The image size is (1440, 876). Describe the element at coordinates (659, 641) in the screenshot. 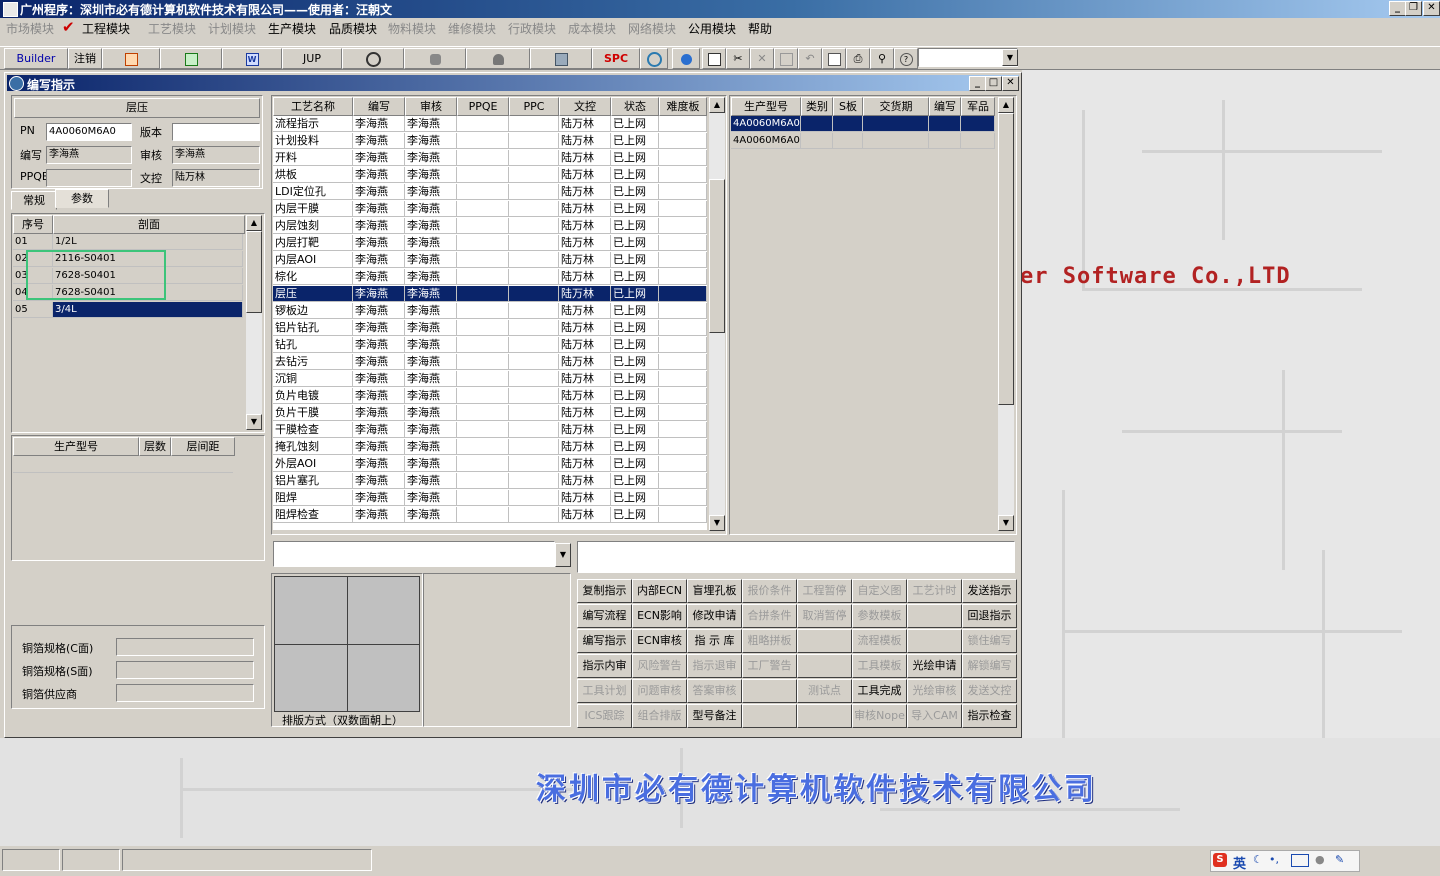

I see `command-button: ECN审核` at that location.